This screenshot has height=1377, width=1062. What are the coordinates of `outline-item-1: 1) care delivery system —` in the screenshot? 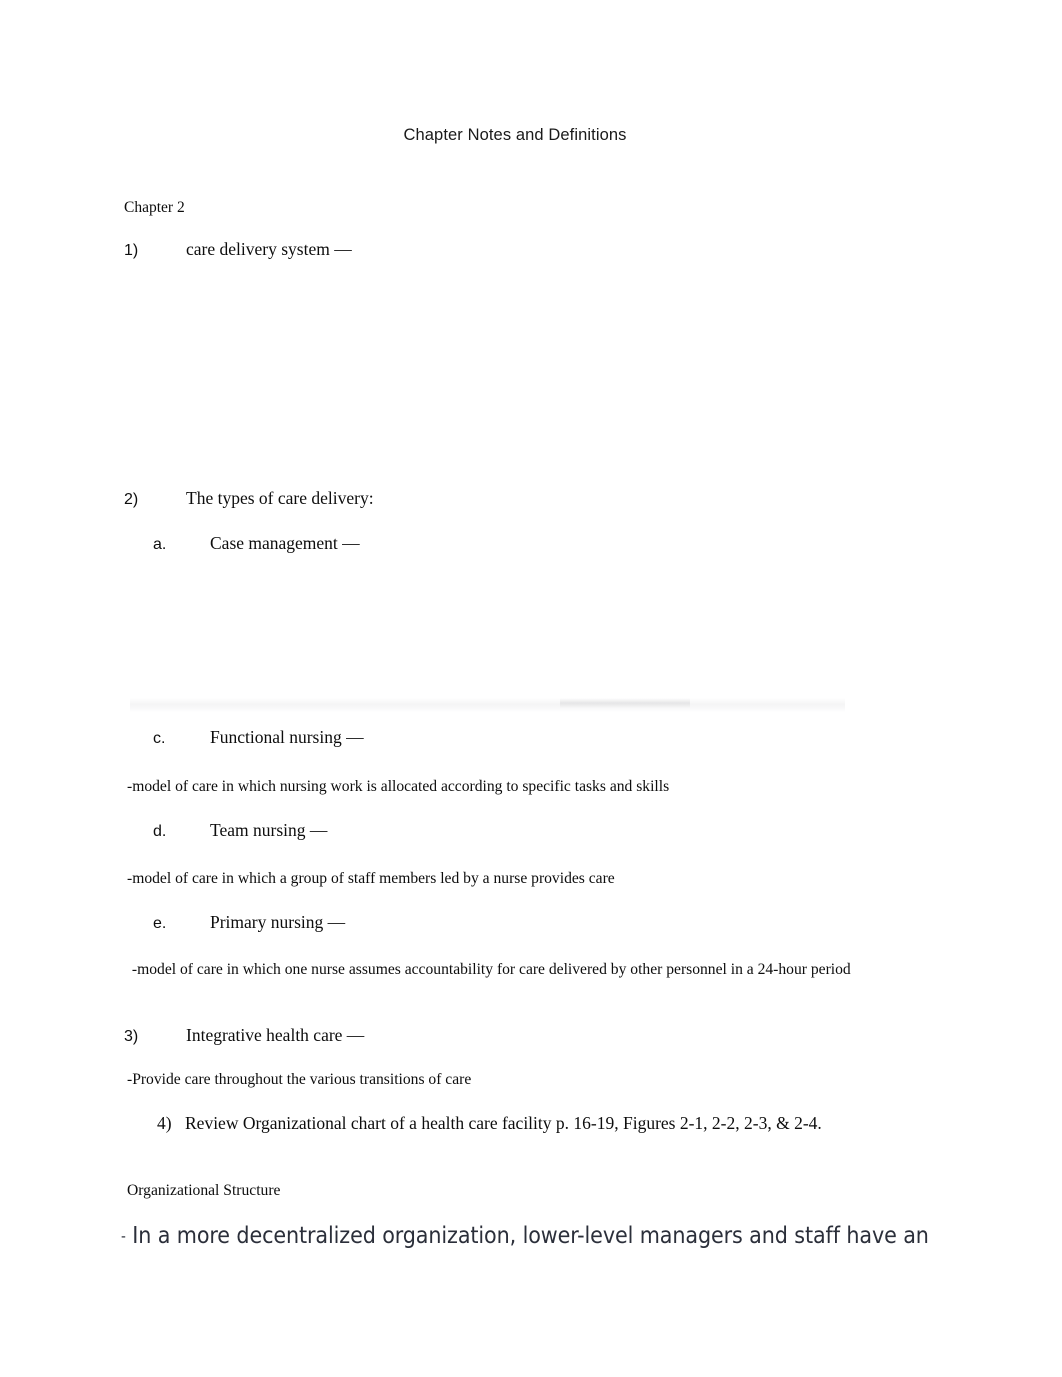 It's located at (238, 250).